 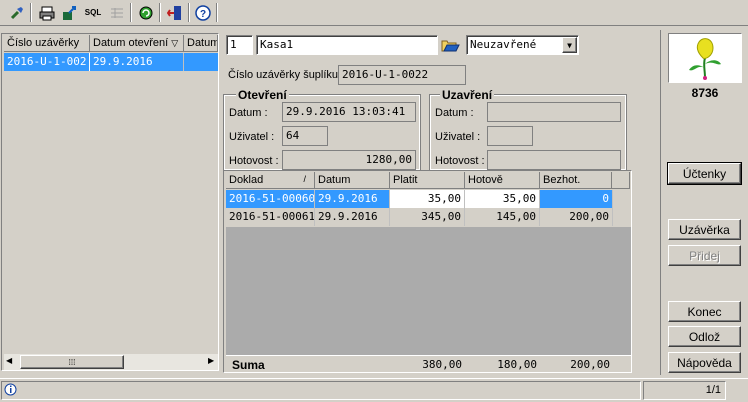 I want to click on horizontal-scrollbar: ◀ ⁞⁞⁞ ▶, so click(x=111, y=362).